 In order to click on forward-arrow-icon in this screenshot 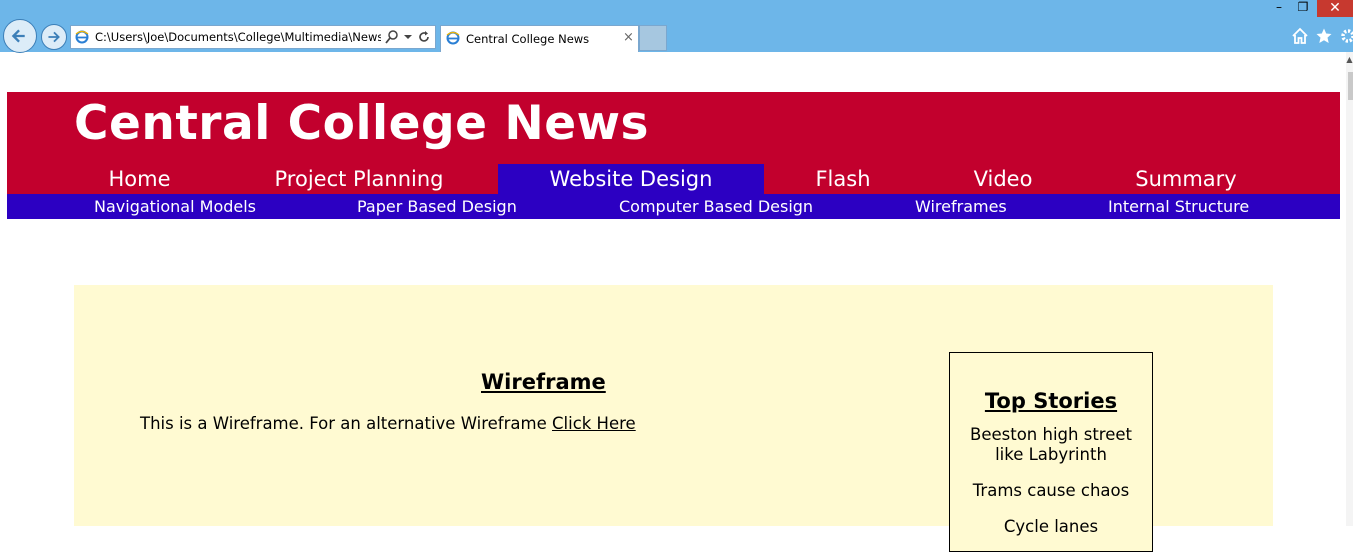, I will do `click(54, 37)`.